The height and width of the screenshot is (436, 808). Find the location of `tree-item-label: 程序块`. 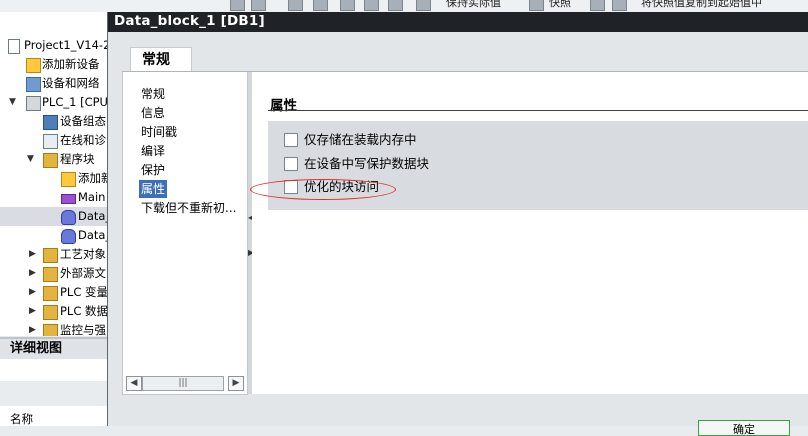

tree-item-label: 程序块 is located at coordinates (77, 159).